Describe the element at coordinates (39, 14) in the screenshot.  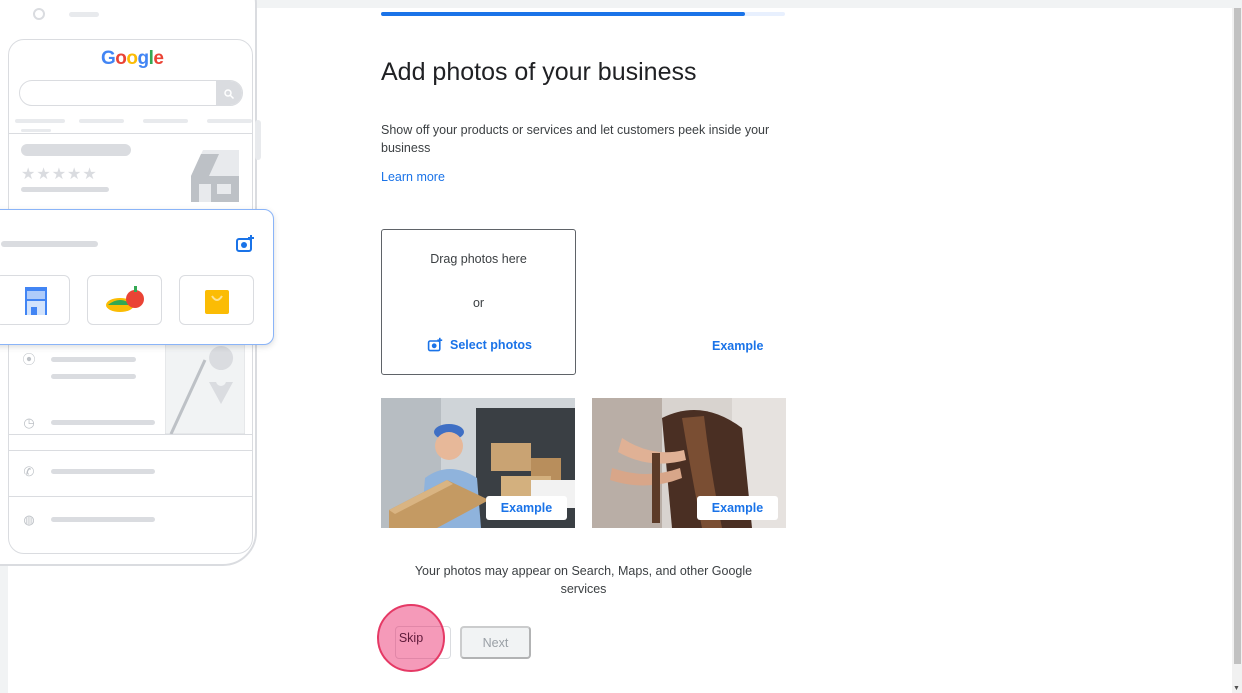
I see `phone-camera-dot` at that location.